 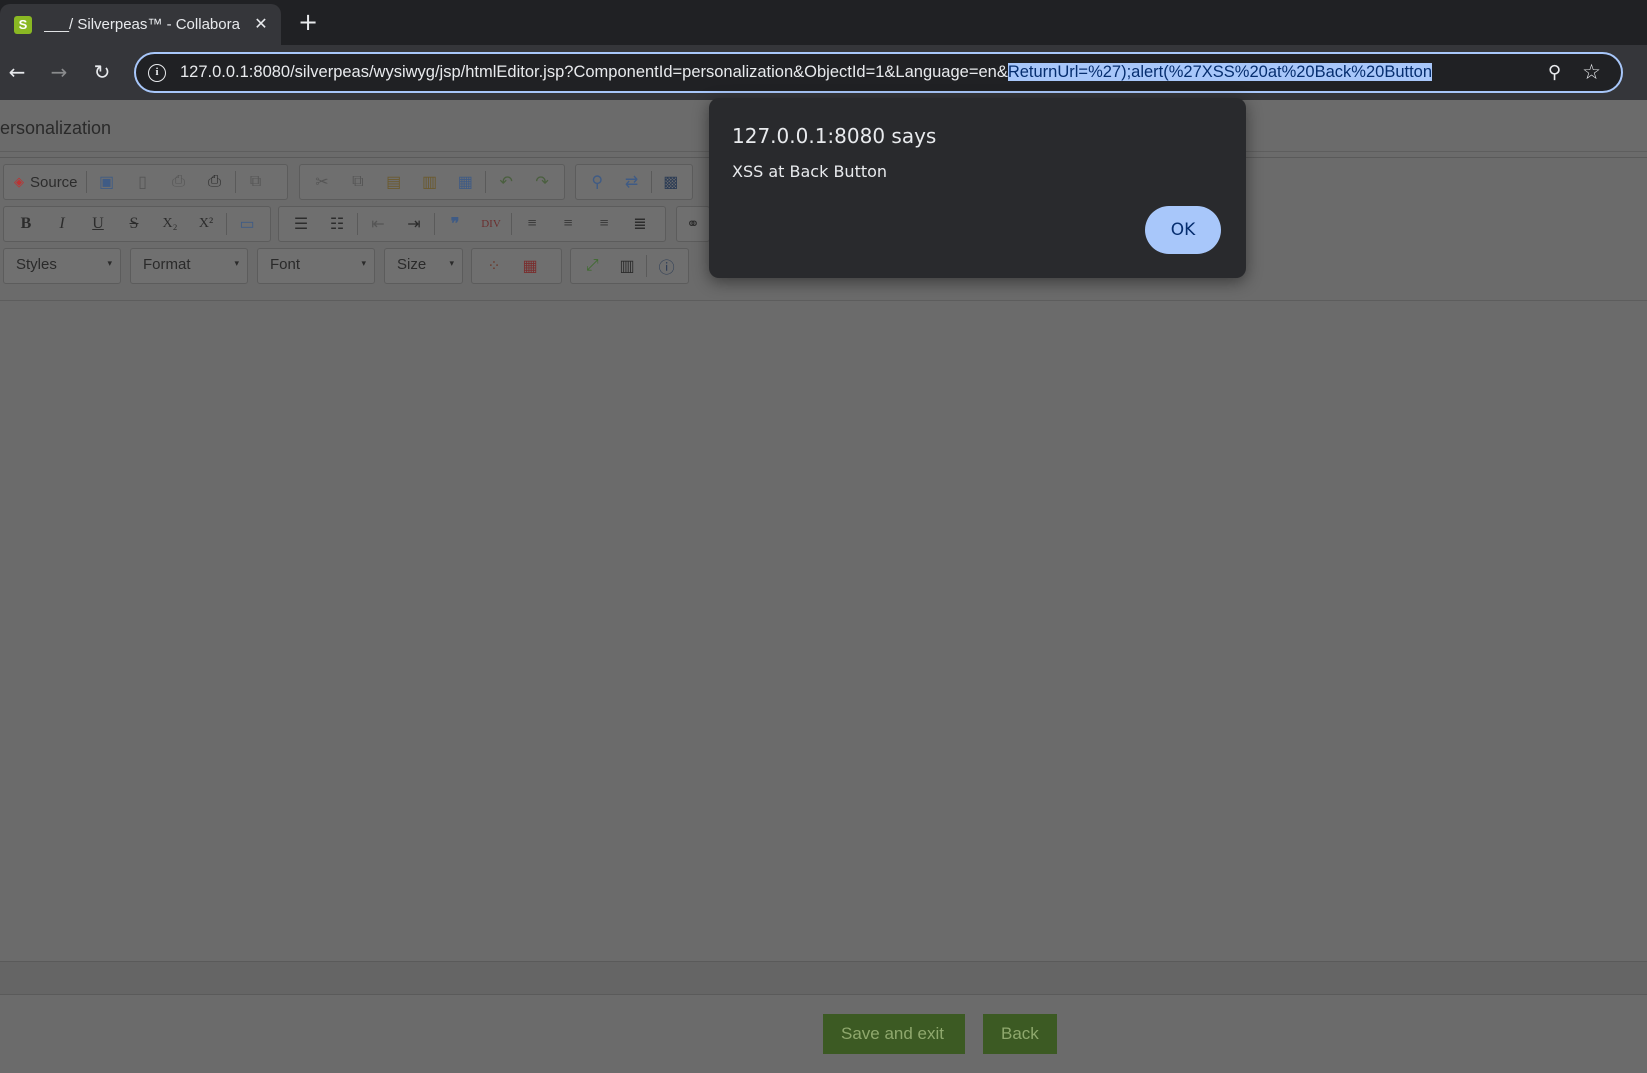 I want to click on undo-icon: ↶, so click(x=506, y=182).